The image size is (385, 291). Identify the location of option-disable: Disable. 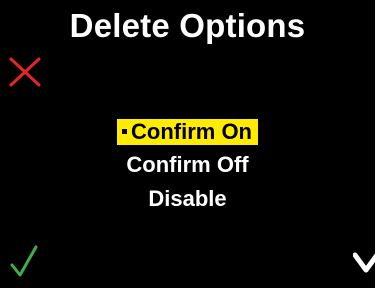
(187, 199).